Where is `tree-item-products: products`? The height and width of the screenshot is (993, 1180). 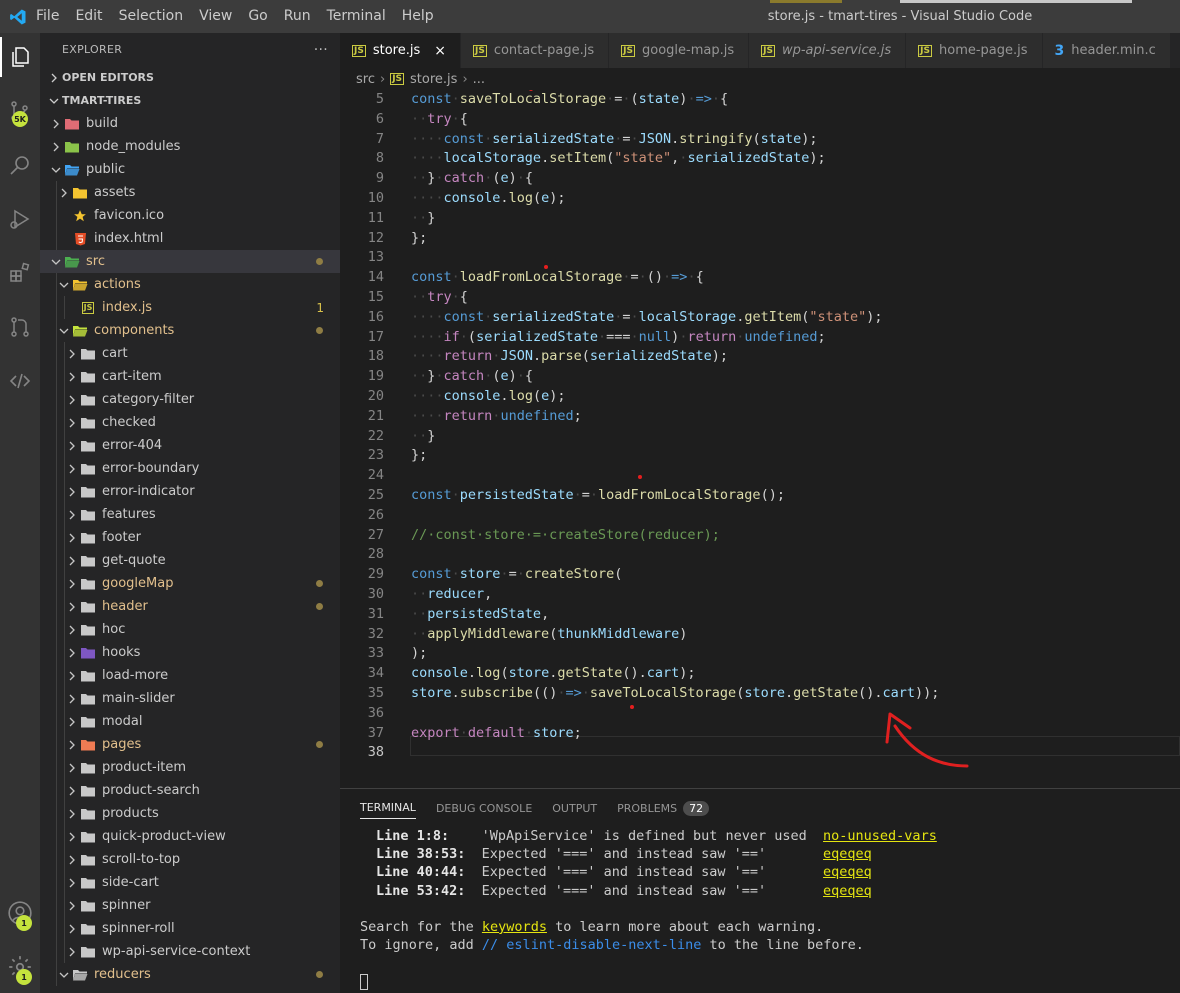
tree-item-products: products is located at coordinates (190, 813).